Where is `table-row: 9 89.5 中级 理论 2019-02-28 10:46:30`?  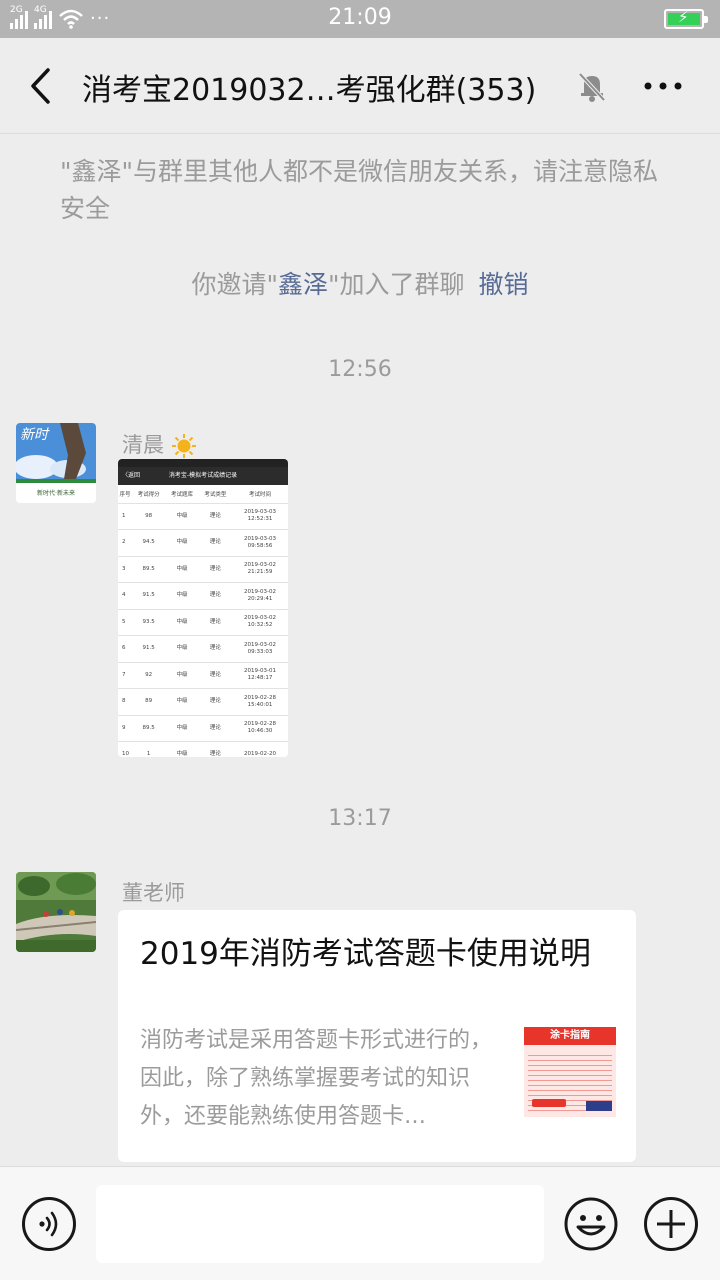 table-row: 9 89.5 中级 理论 2019-02-28 10:46:30 is located at coordinates (203, 728).